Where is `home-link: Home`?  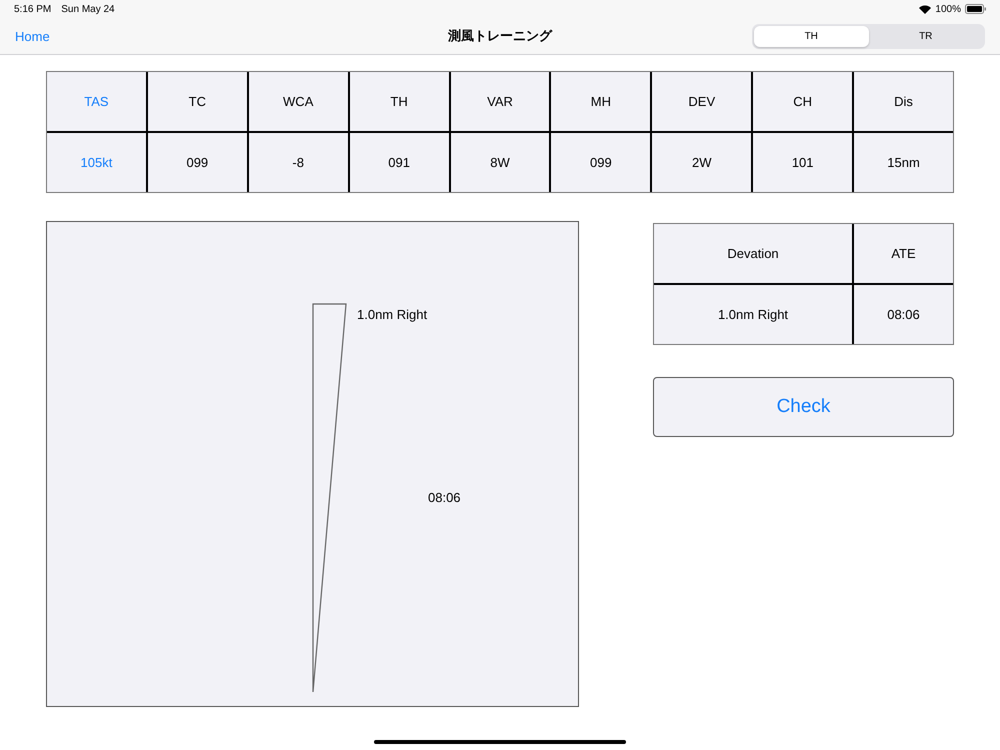 home-link: Home is located at coordinates (32, 36).